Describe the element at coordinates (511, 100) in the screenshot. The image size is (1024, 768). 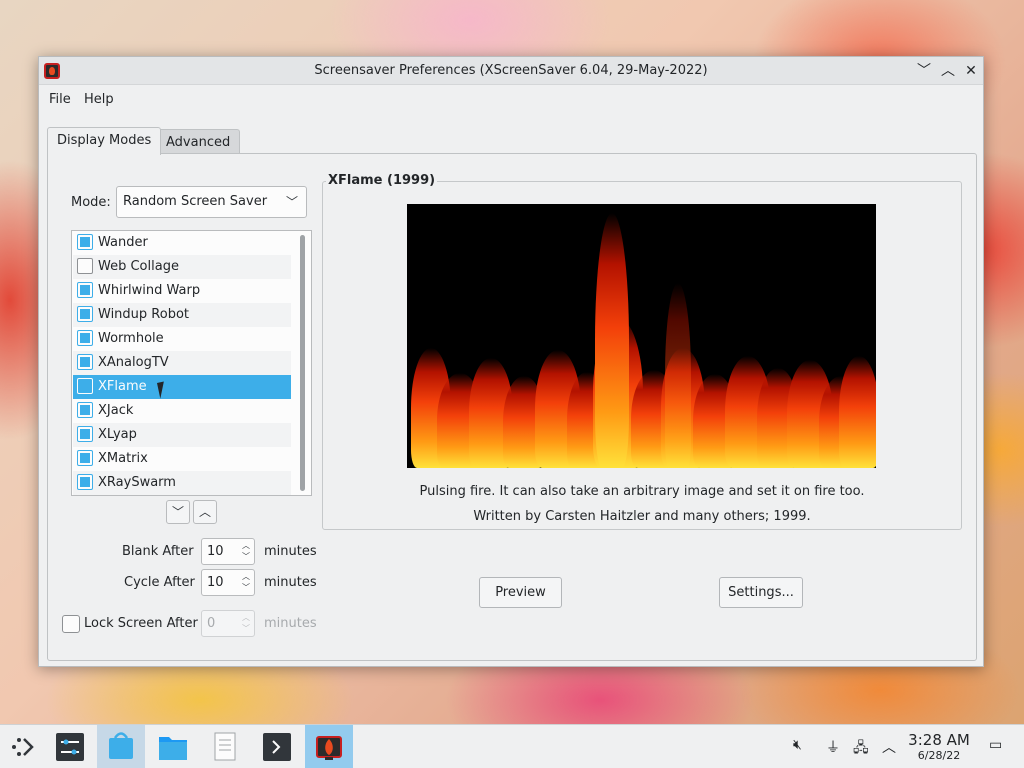
I see `menu-bar: File Help` at that location.